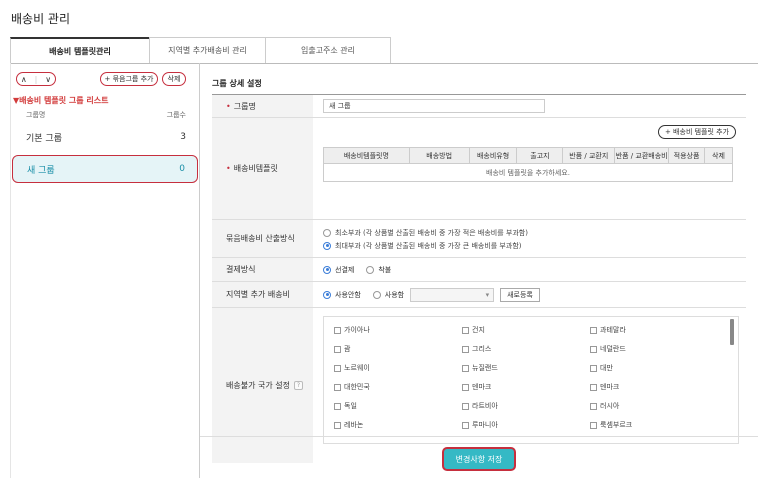 The height and width of the screenshot is (478, 768). I want to click on country-option: 러시아, so click(654, 406).